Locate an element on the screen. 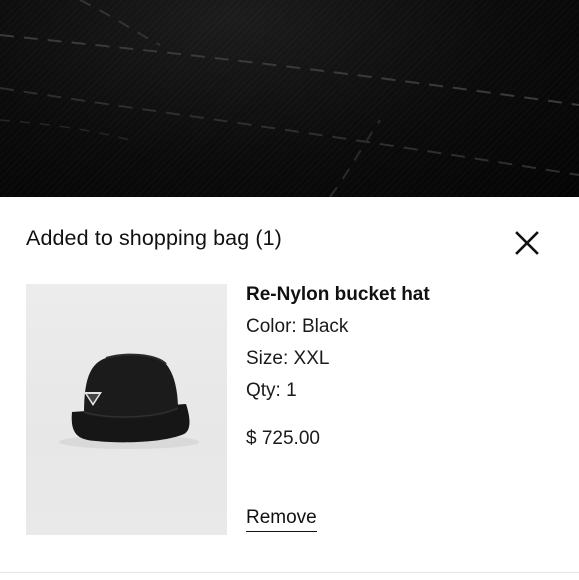 Image resolution: width=579 pixels, height=580 pixels. drawer-title: Added to shopping bag (1) is located at coordinates (154, 238).